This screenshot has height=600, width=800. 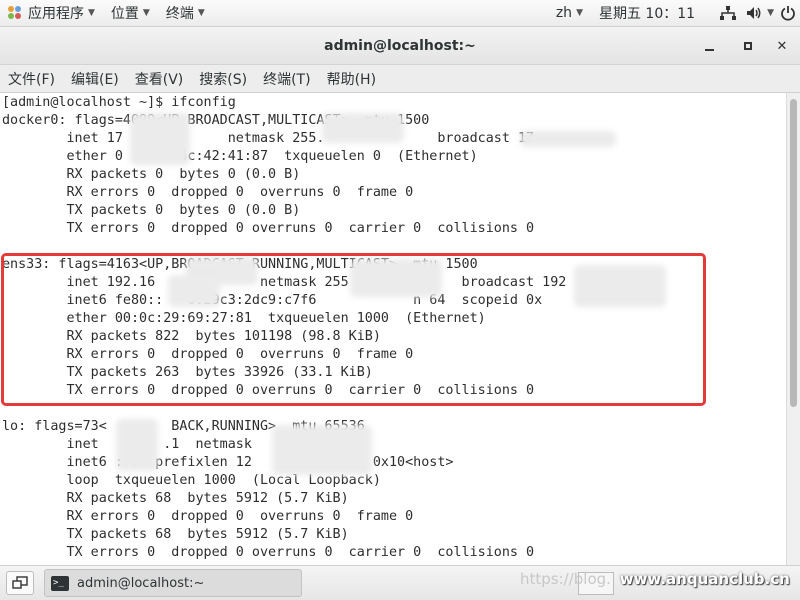 What do you see at coordinates (400, 79) in the screenshot?
I see `menubar: 文件(F) 编辑(E) 查看(V) 搜索(S) 终端(T) 帮助(H)` at bounding box center [400, 79].